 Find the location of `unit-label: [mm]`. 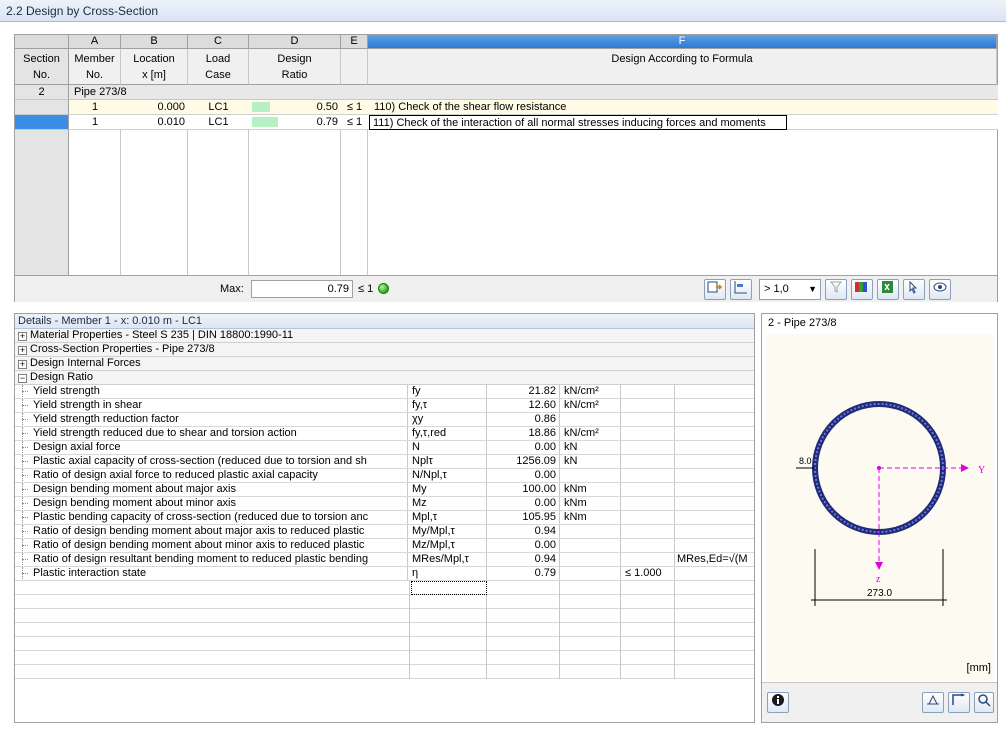

unit-label: [mm] is located at coordinates (978, 668).